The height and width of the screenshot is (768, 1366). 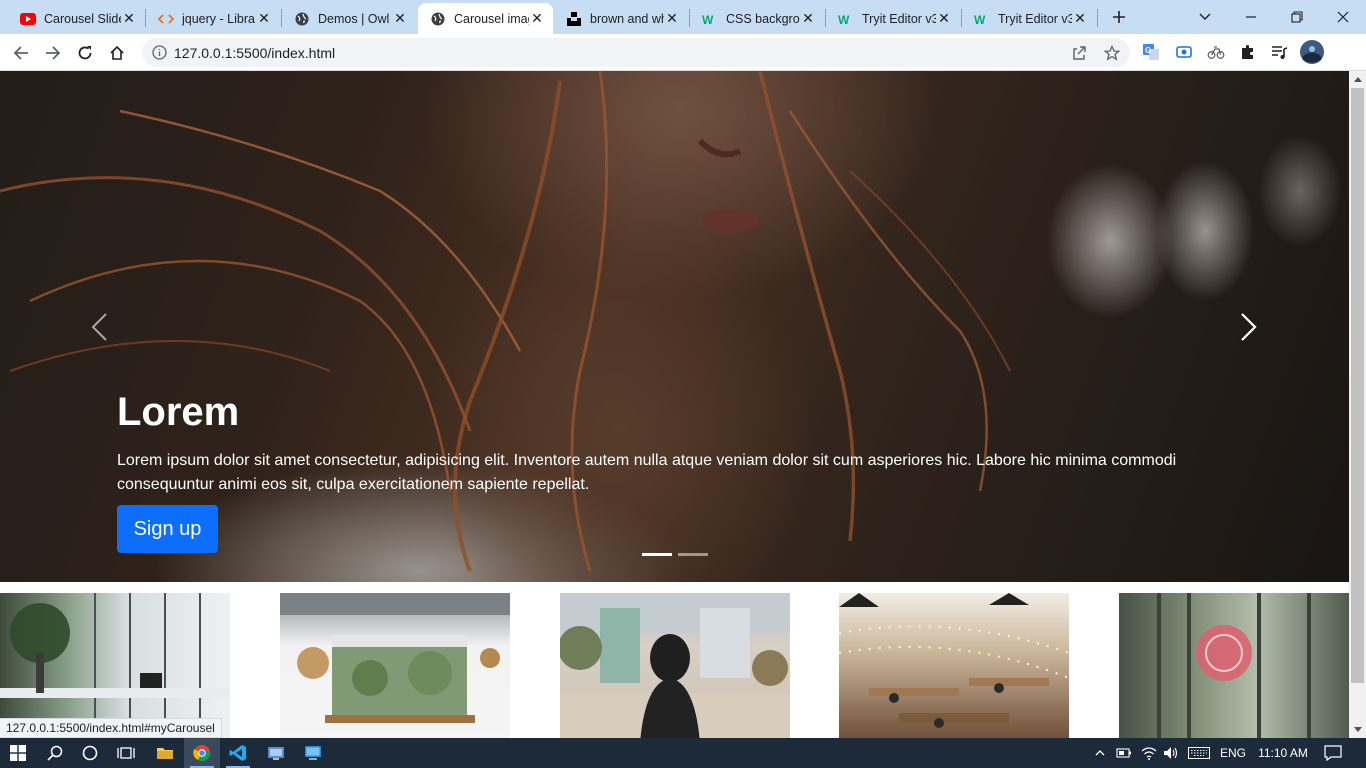 What do you see at coordinates (395, 665) in the screenshot?
I see `gallery-image-window` at bounding box center [395, 665].